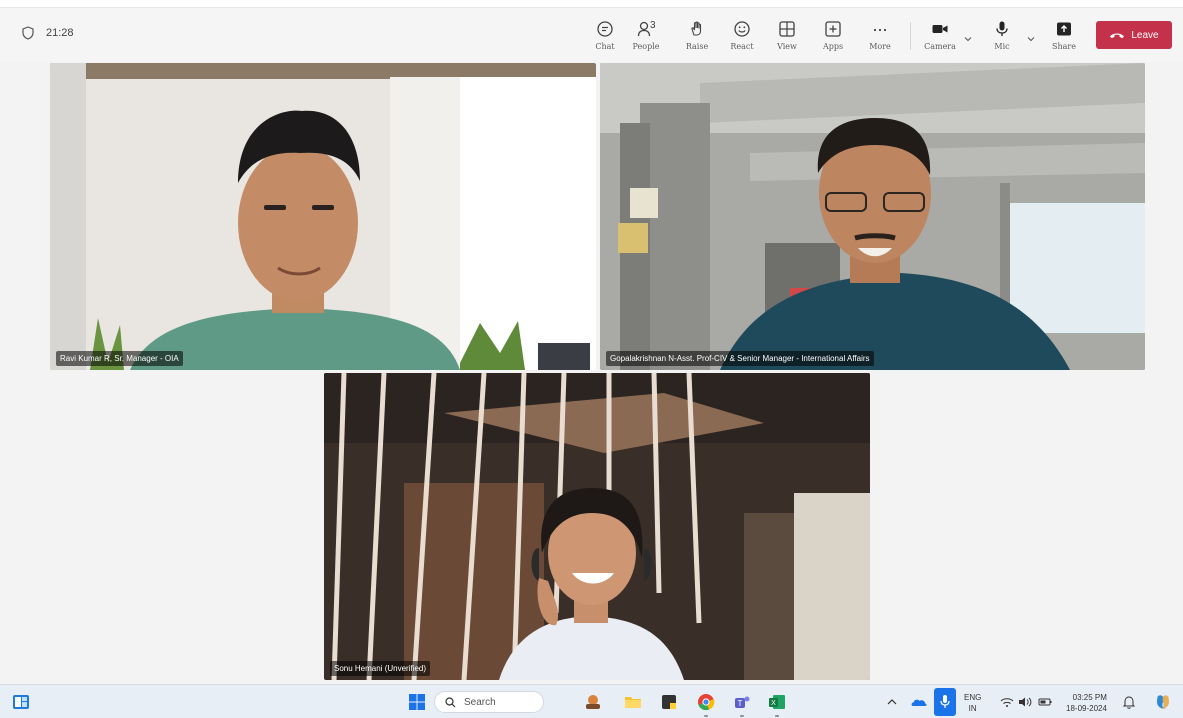  Describe the element at coordinates (833, 46) in the screenshot. I see `apps-label: Apps` at that location.